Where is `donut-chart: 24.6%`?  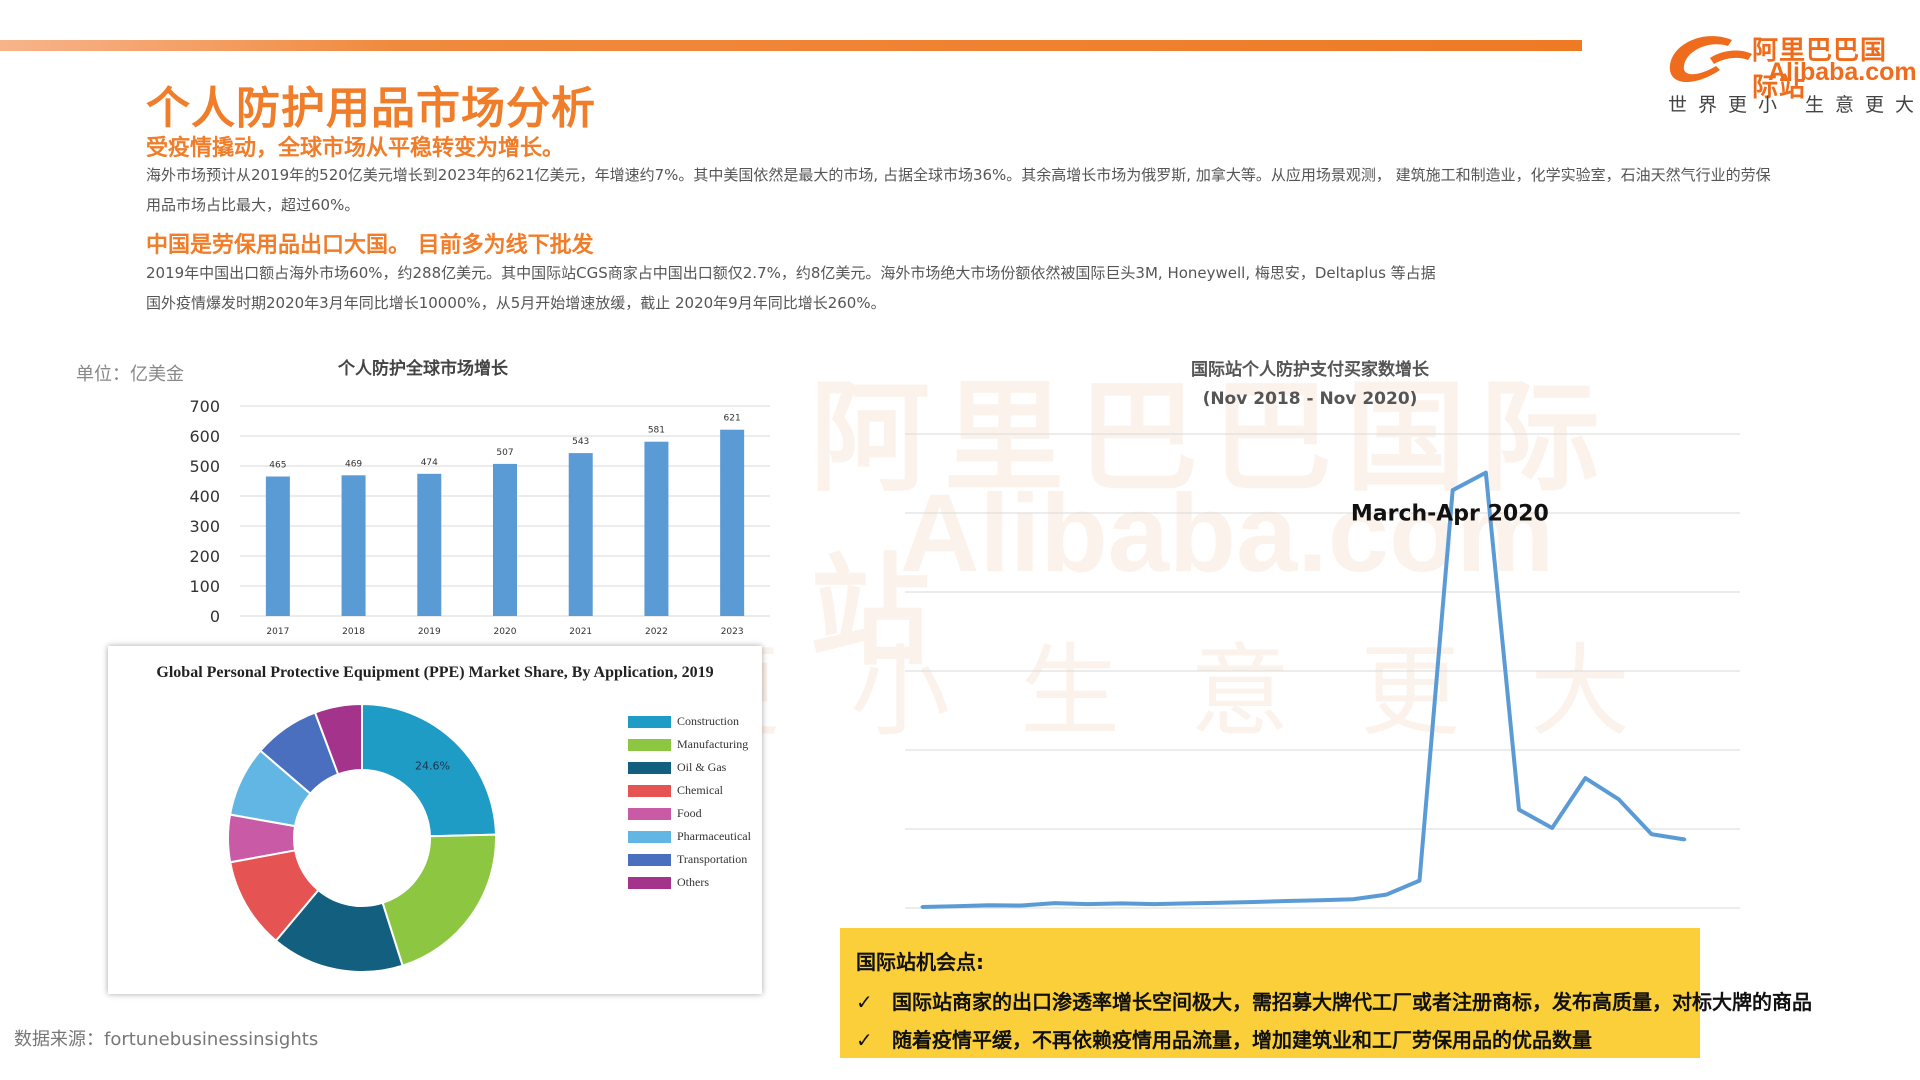
donut-chart: 24.6% is located at coordinates (362, 837).